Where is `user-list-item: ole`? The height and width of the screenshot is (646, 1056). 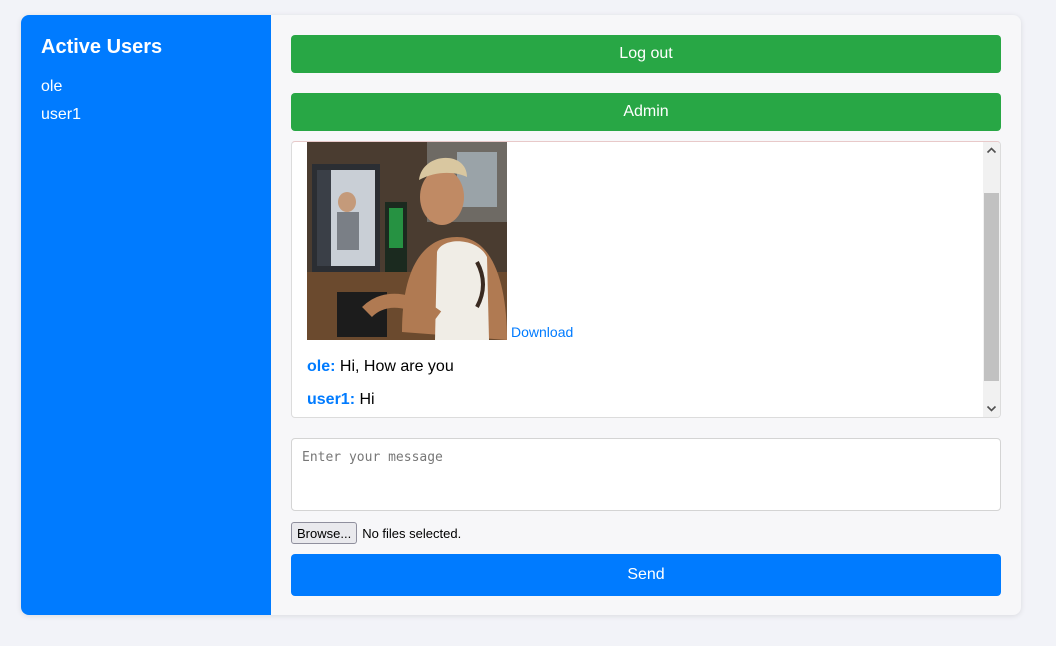 user-list-item: ole is located at coordinates (146, 87).